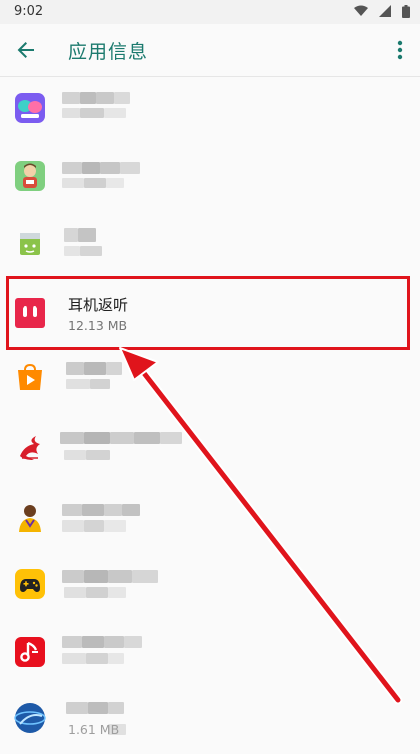 This screenshot has width=420, height=754. I want to click on globe-app-icon, so click(30, 718).